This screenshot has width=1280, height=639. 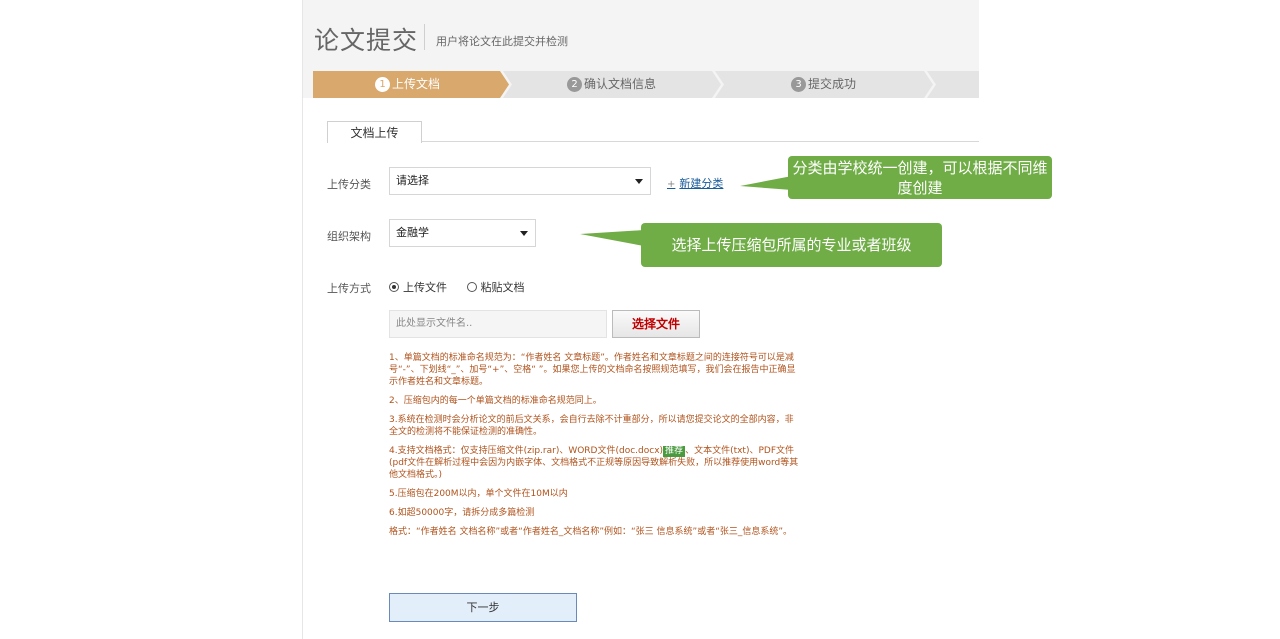 What do you see at coordinates (701, 183) in the screenshot?
I see `new-category-label: 新建分类` at bounding box center [701, 183].